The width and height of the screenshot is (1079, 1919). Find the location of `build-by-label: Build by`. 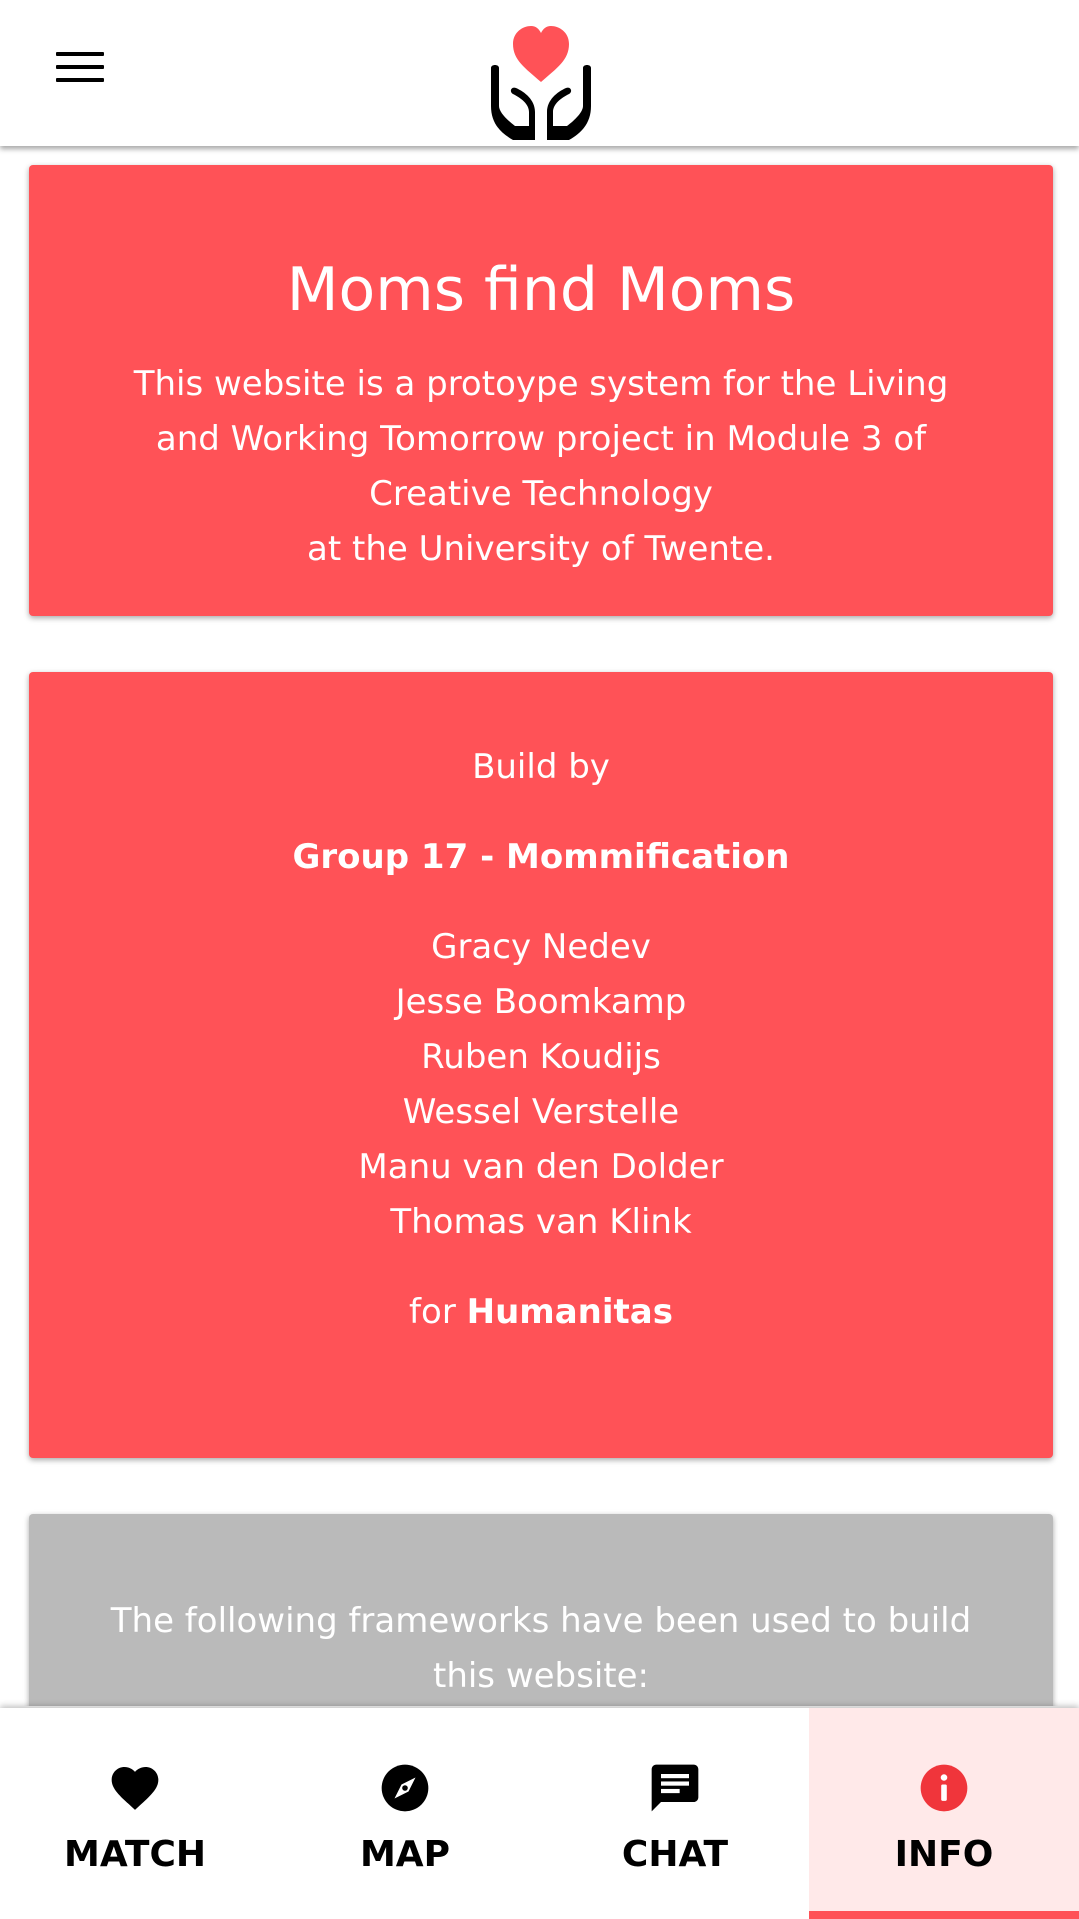

build-by-label: Build by is located at coordinates (541, 767).